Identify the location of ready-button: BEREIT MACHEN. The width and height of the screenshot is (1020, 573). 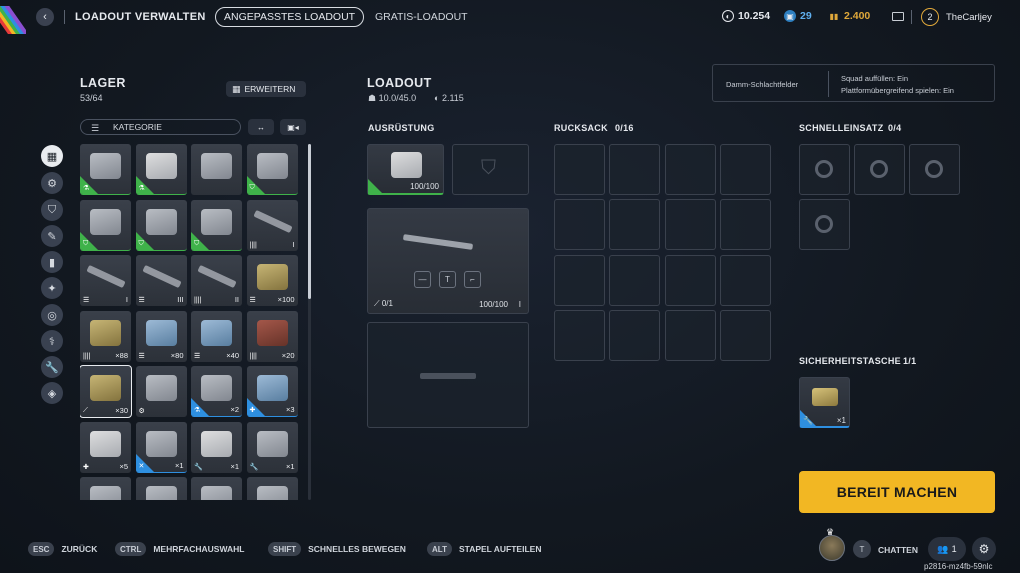
(897, 492).